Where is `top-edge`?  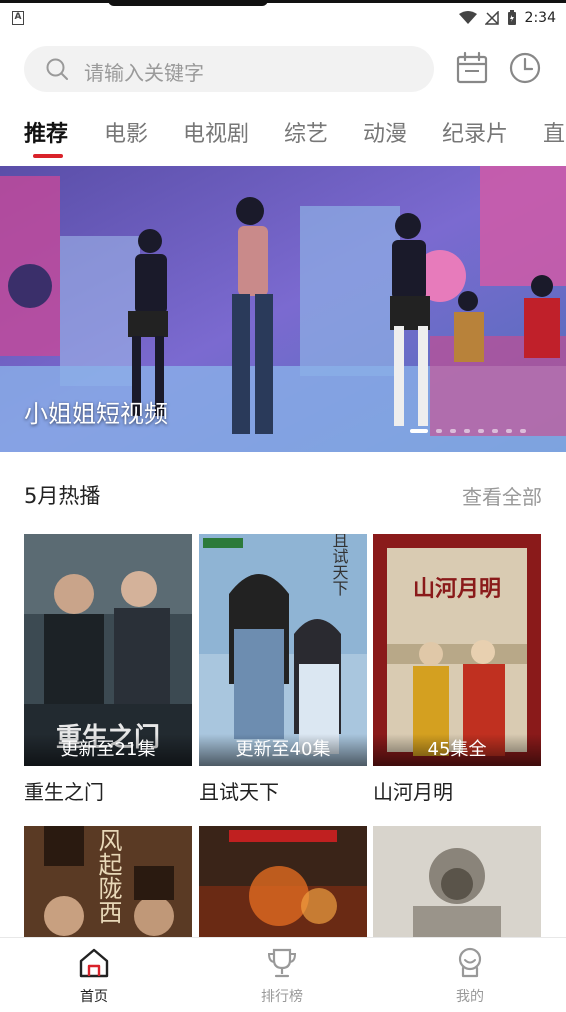
top-edge is located at coordinates (283, 1).